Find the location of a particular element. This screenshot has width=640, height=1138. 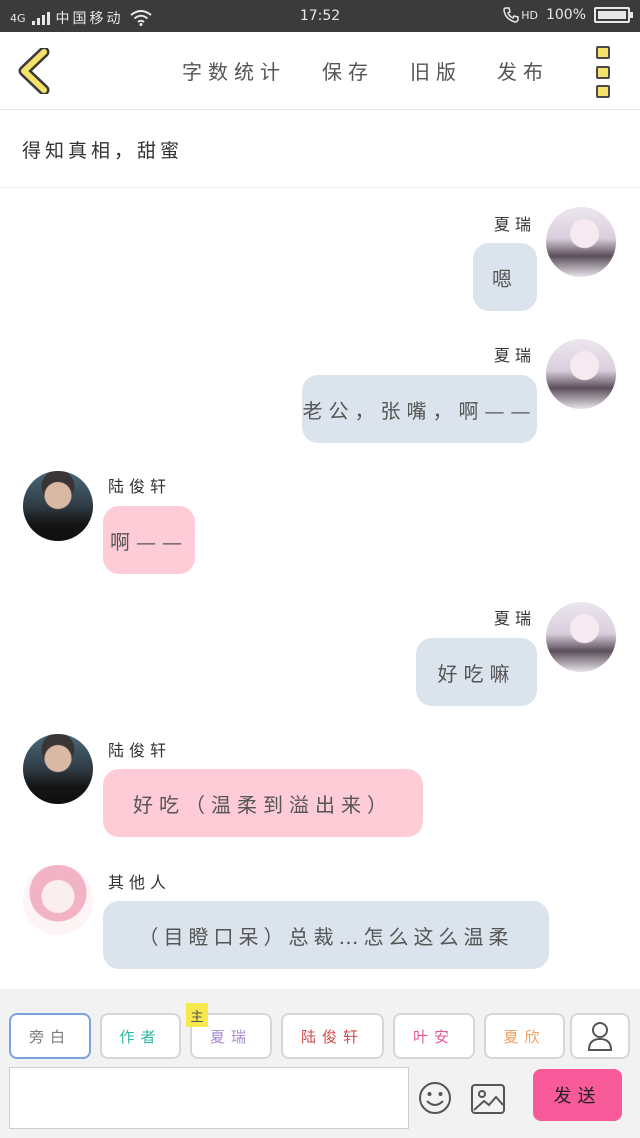

battery-fill is located at coordinates (612, 15).